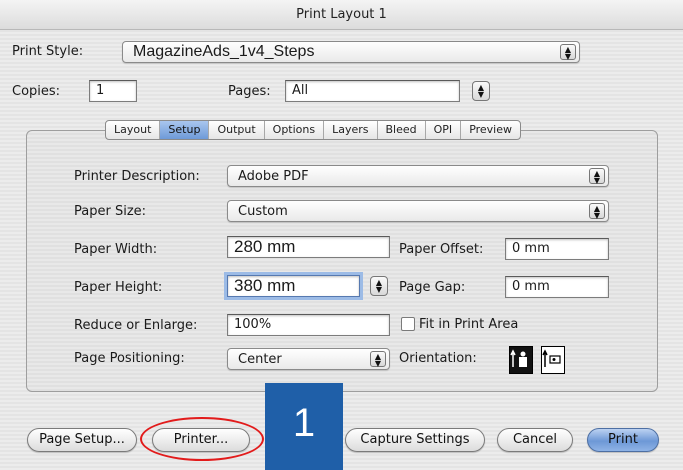 This screenshot has height=470, width=683. Describe the element at coordinates (36, 91) in the screenshot. I see `copies-label: Copies:` at that location.